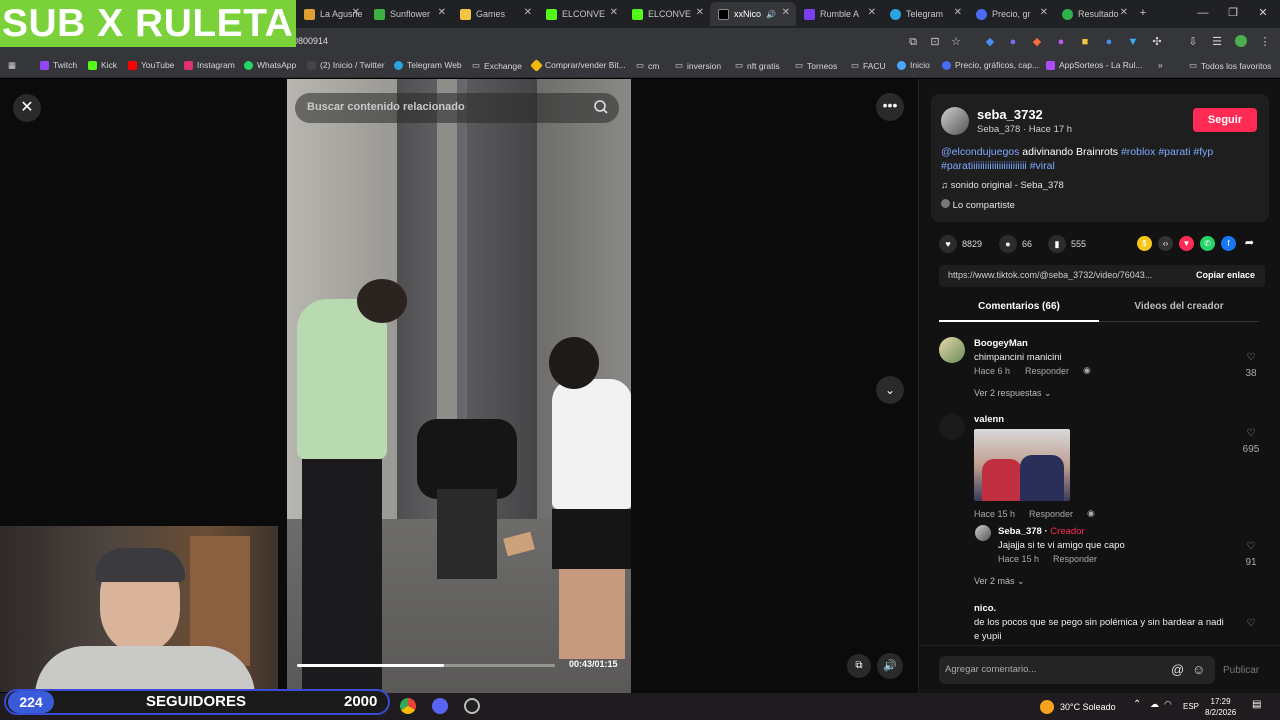  Describe the element at coordinates (1177, 669) in the screenshot. I see `mention-at-icon: @` at that location.